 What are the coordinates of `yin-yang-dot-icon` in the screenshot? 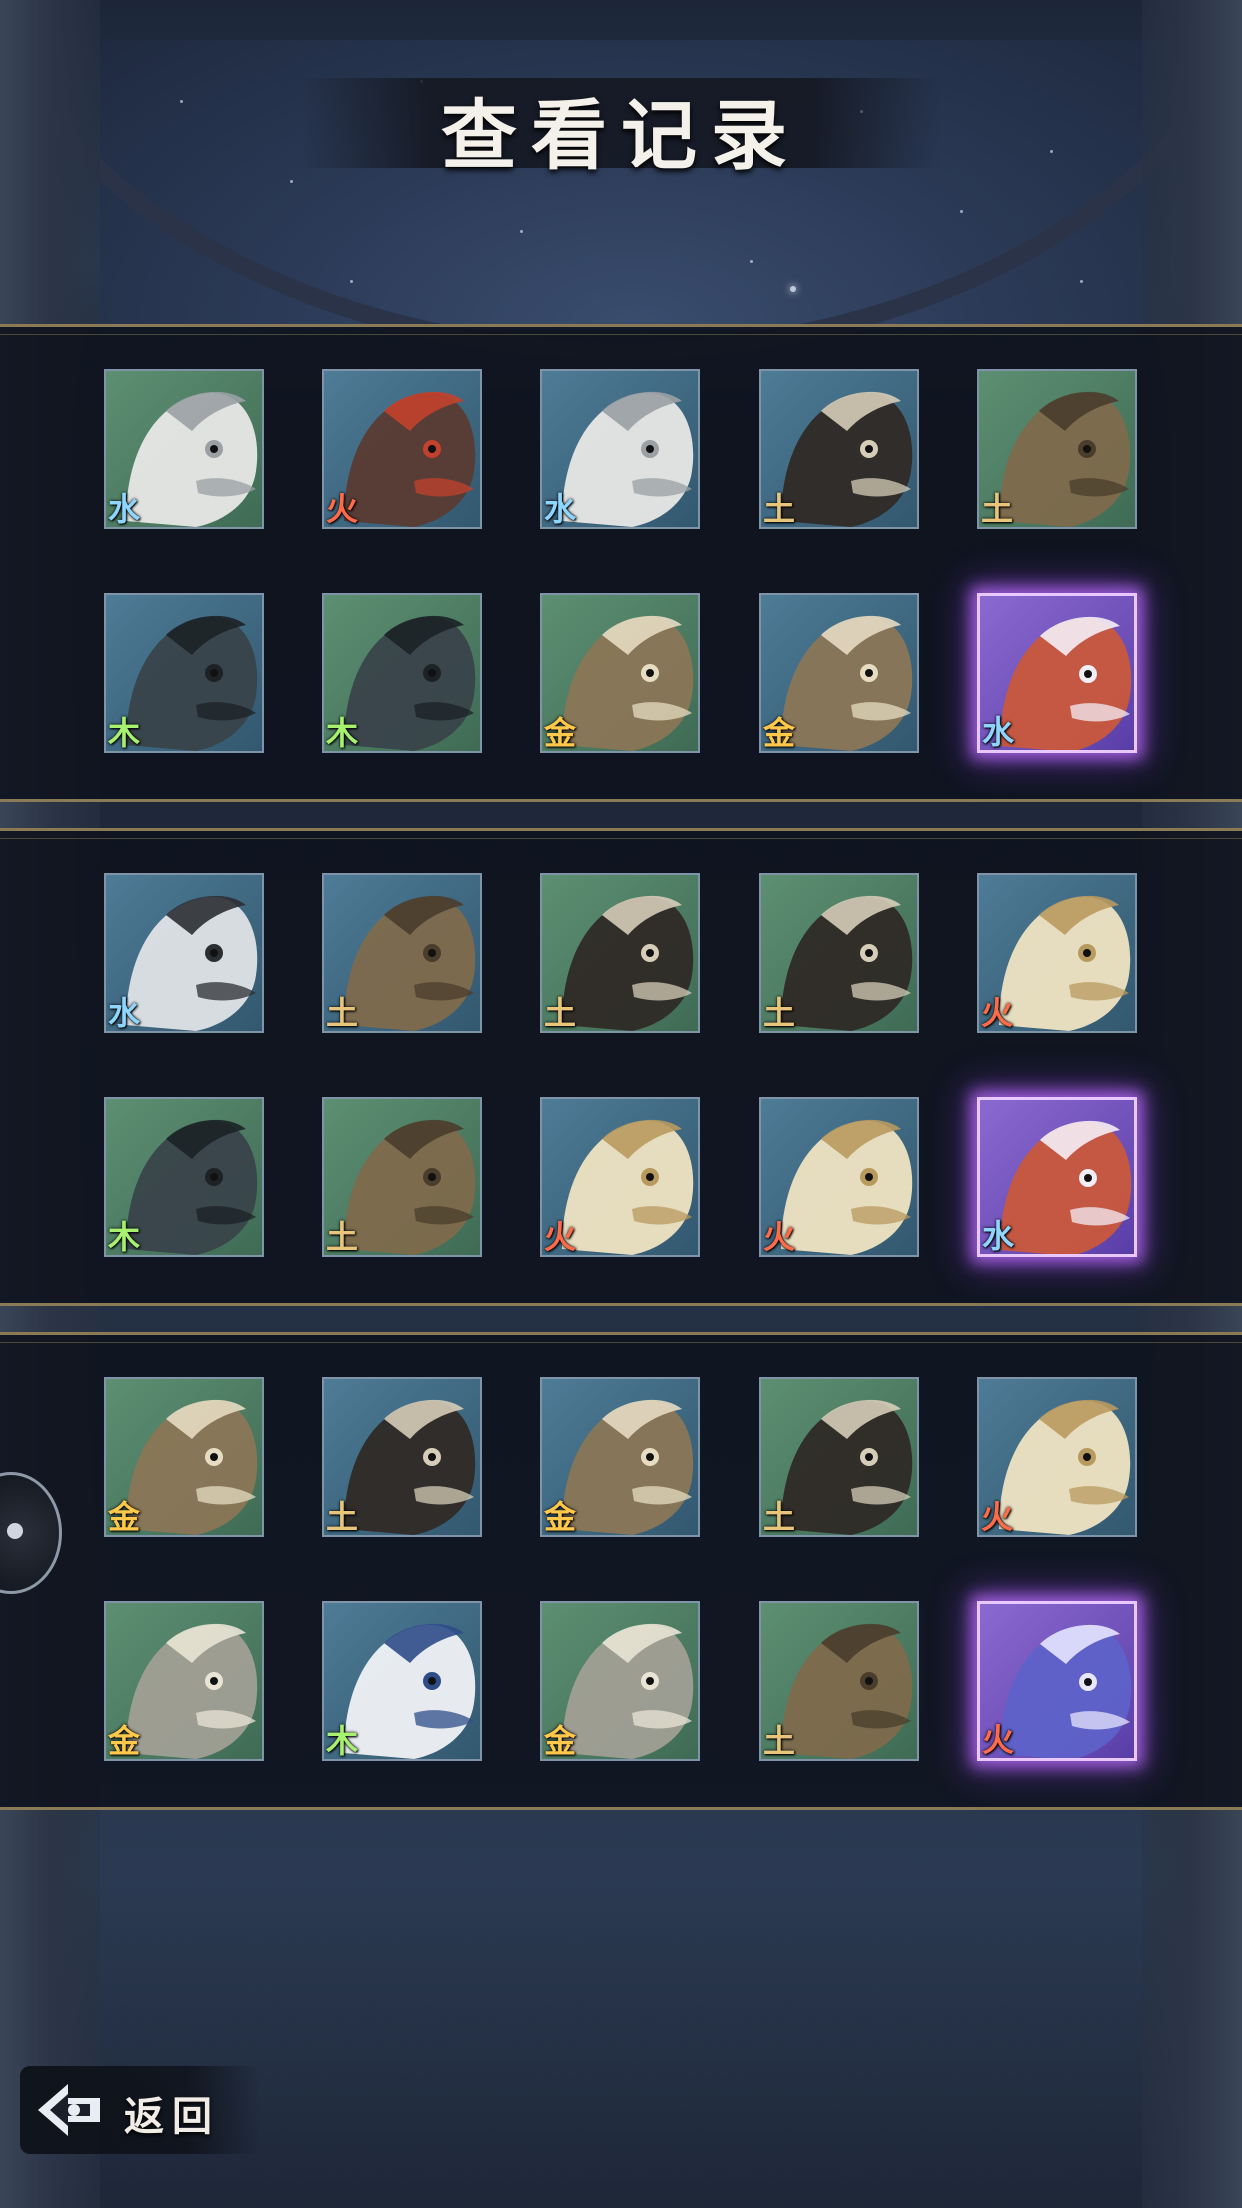 It's located at (15, 1531).